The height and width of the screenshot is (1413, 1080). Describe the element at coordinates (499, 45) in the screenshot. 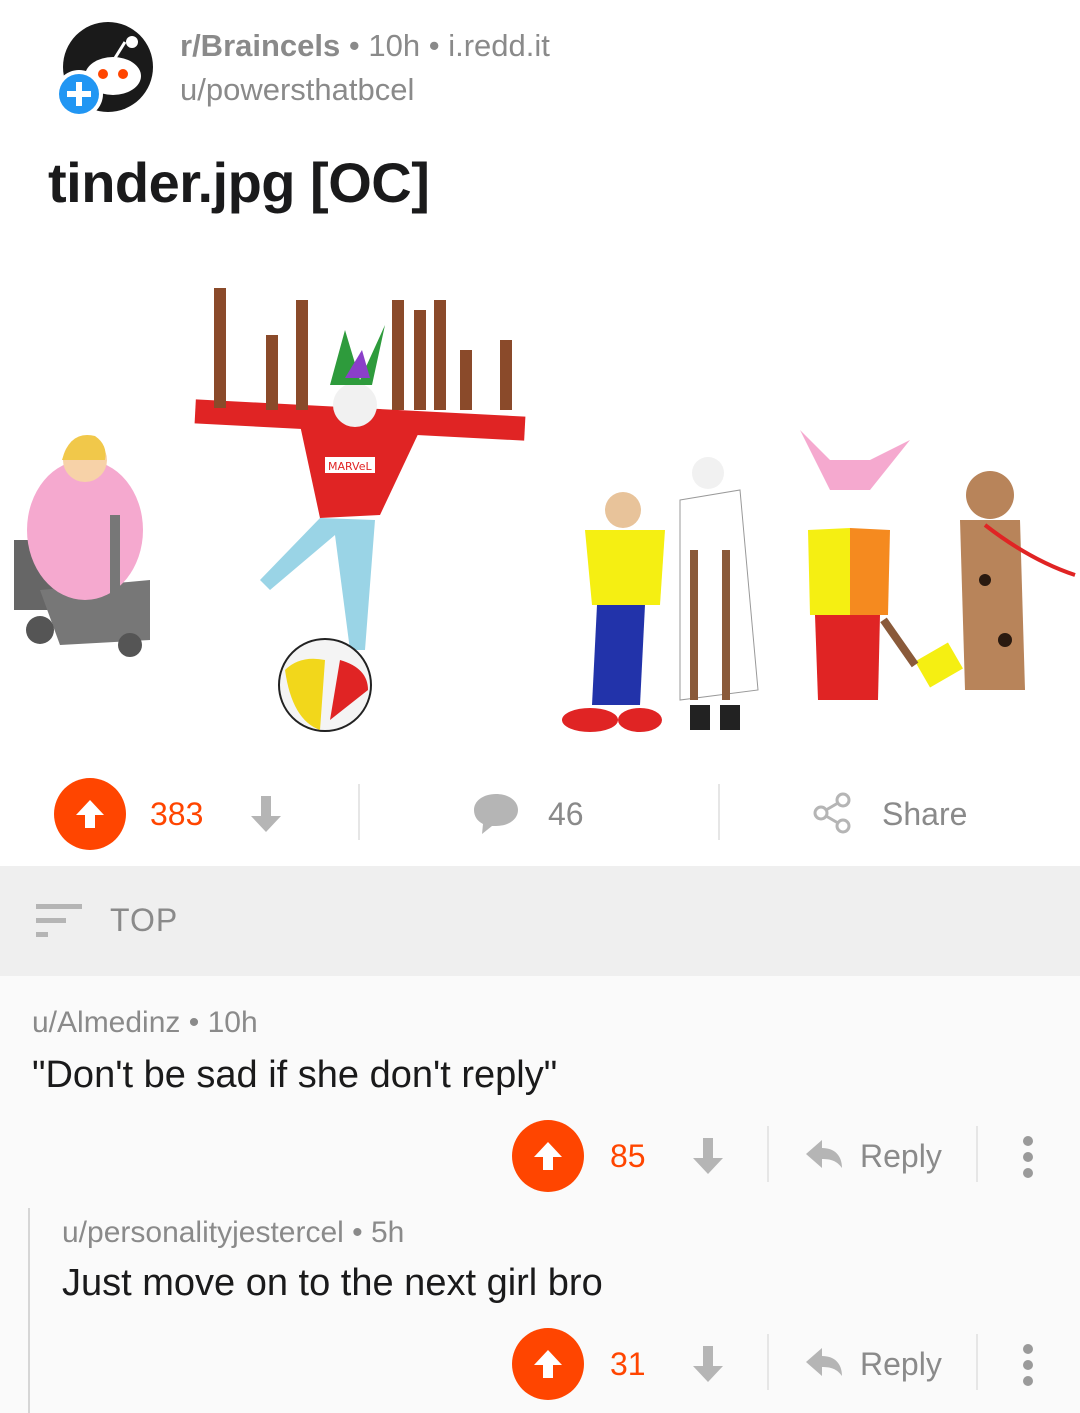

I see `post-domain: i.redd.it` at that location.